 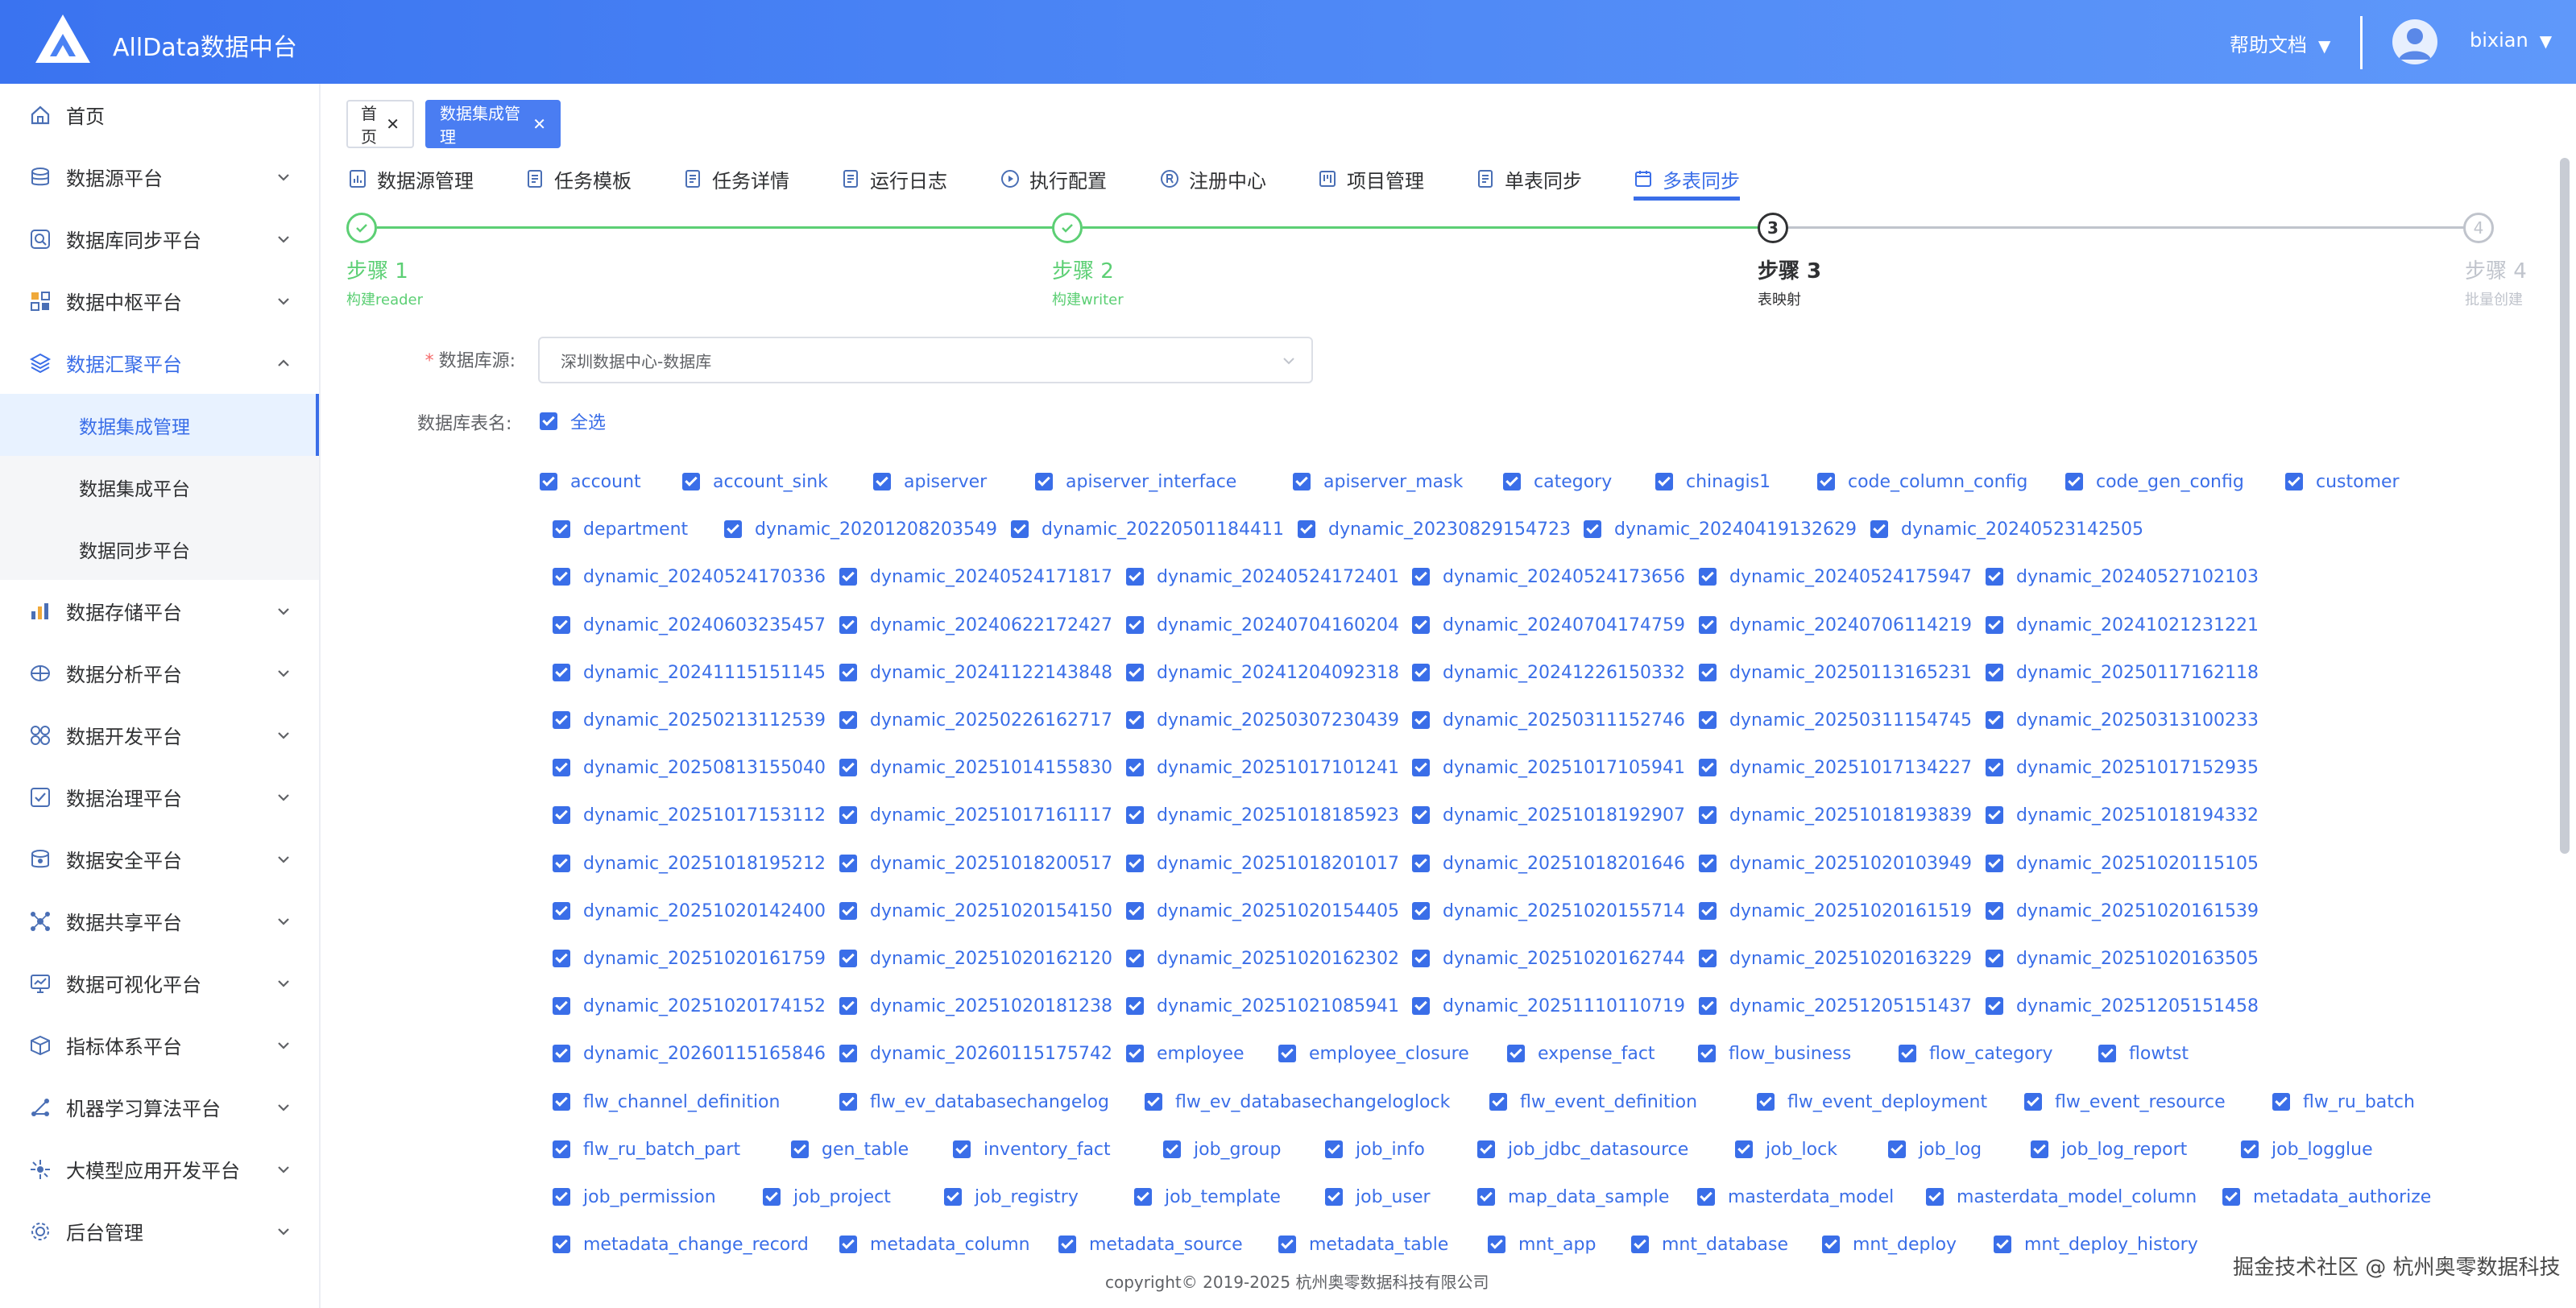 I want to click on table-checkbox-item: flowtst, so click(x=2143, y=1053).